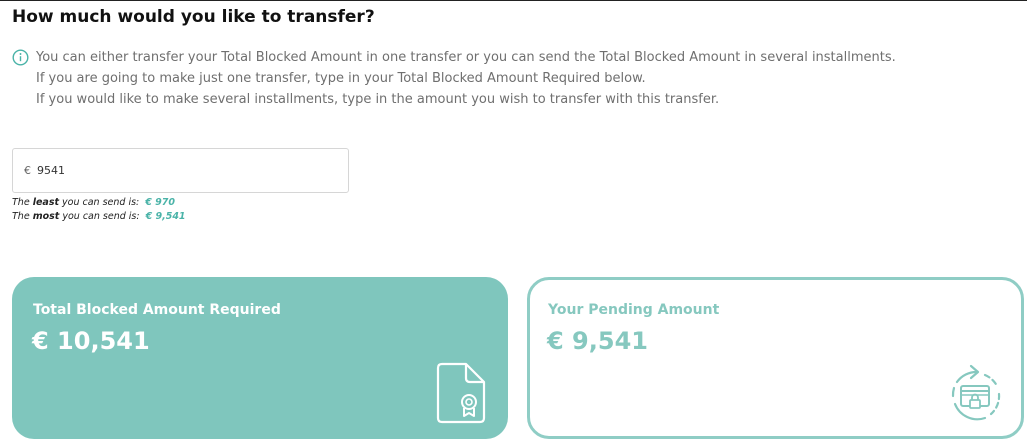 This screenshot has width=1027, height=444. I want to click on page-title: How much would you like to transfer?, so click(193, 17).